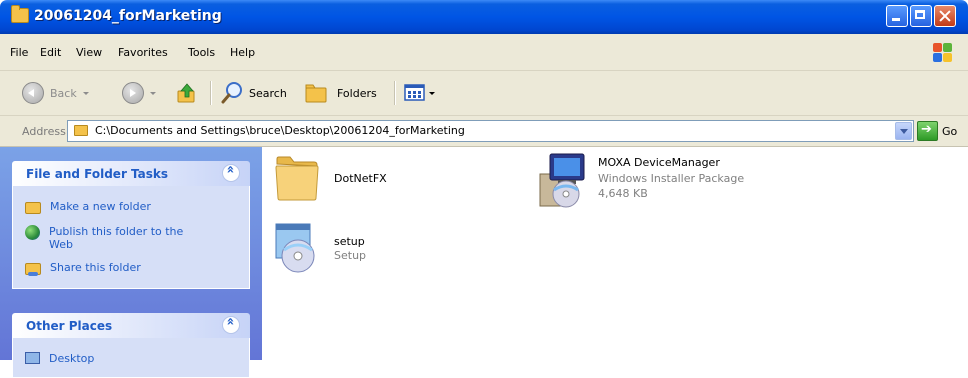 The width and height of the screenshot is (968, 378). I want to click on menu-favorites: Favorites, so click(143, 52).